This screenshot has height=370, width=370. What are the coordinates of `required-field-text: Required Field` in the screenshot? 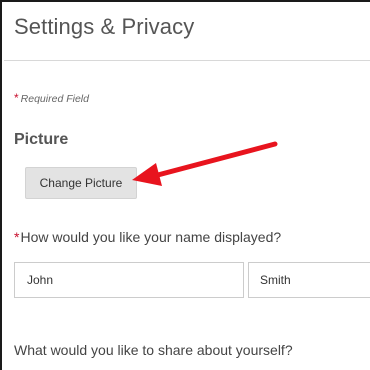 It's located at (54, 99).